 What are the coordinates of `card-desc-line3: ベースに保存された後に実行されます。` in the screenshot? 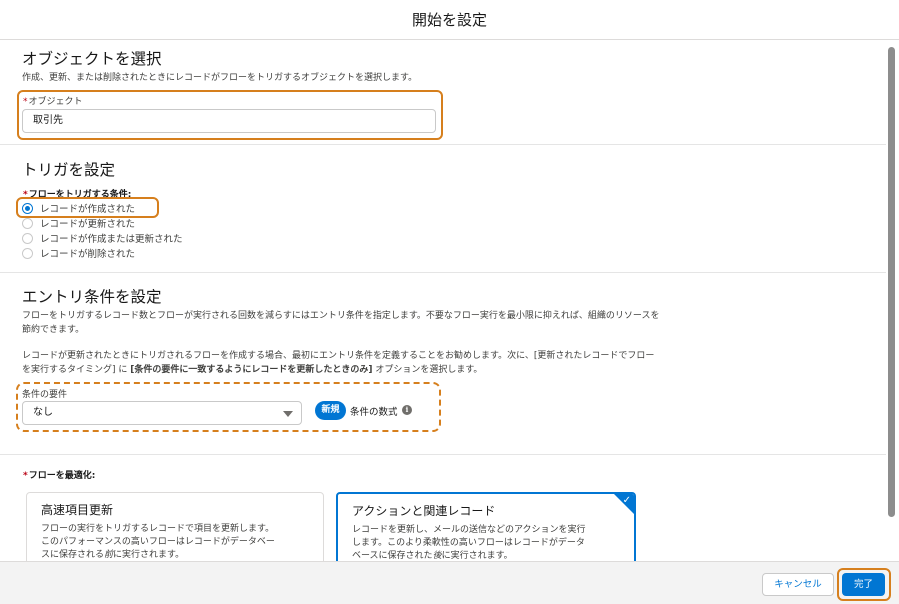 It's located at (487, 555).